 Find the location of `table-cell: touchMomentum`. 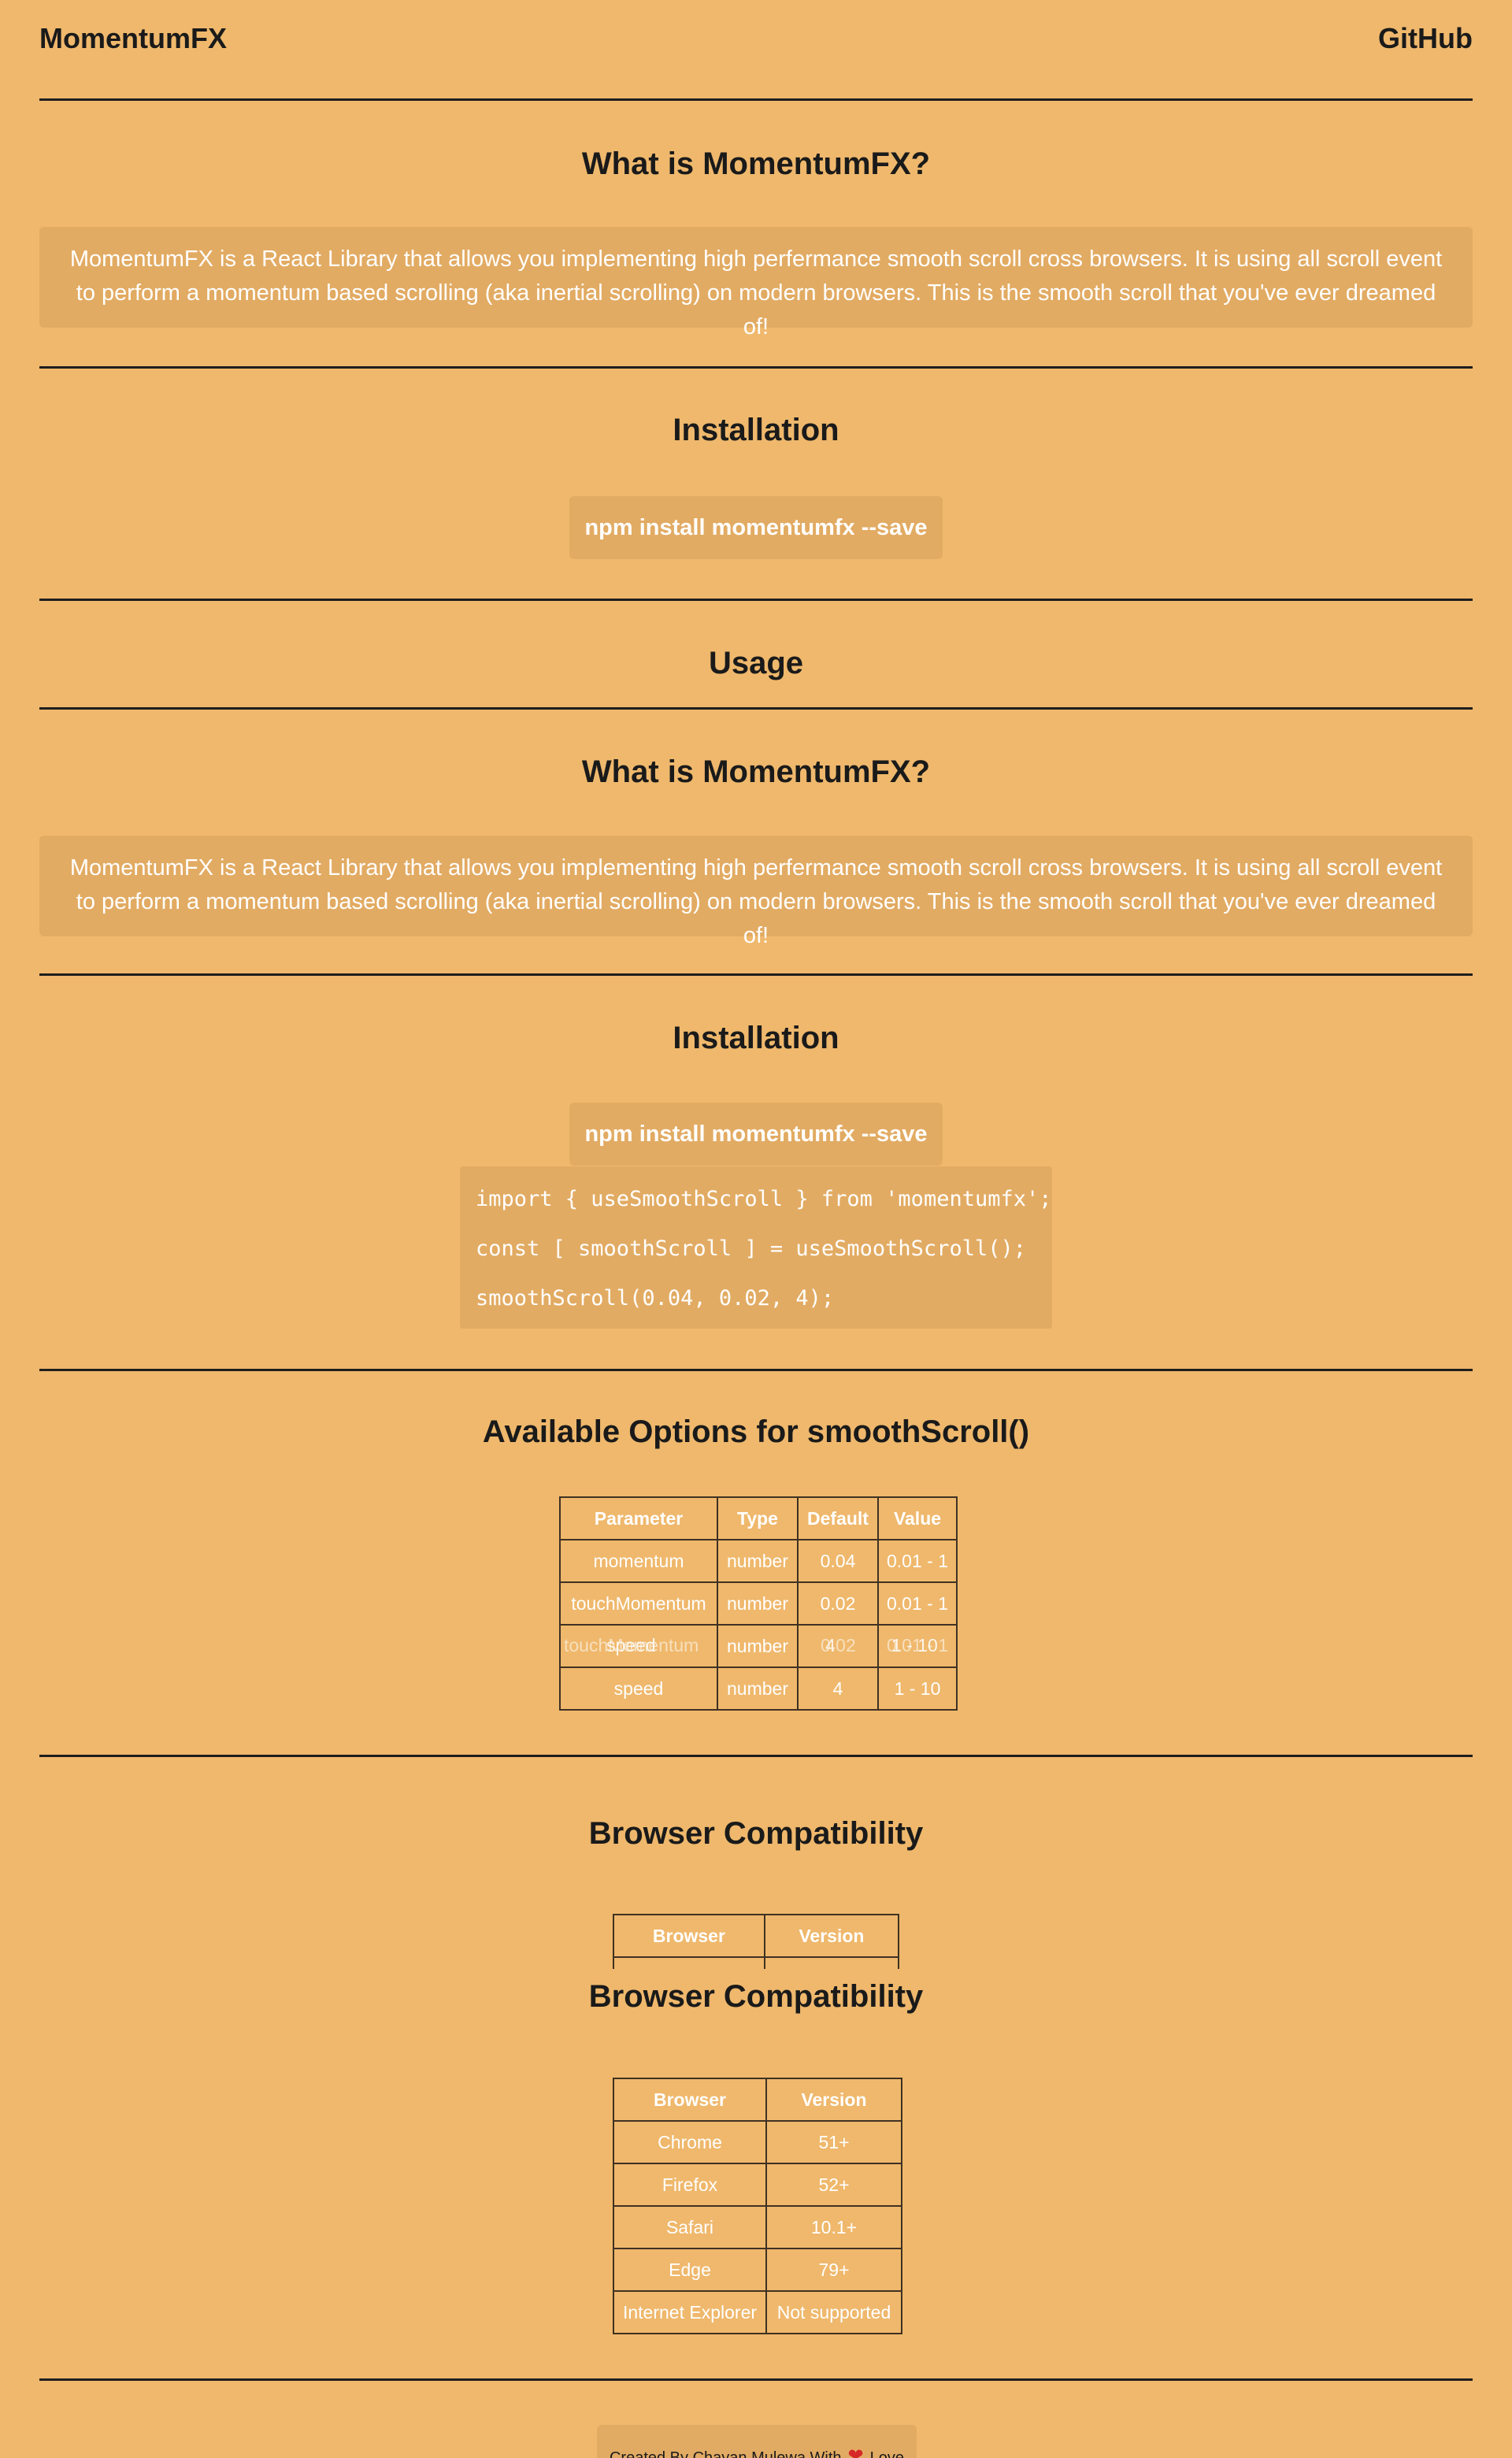

table-cell: touchMomentum is located at coordinates (638, 1603).